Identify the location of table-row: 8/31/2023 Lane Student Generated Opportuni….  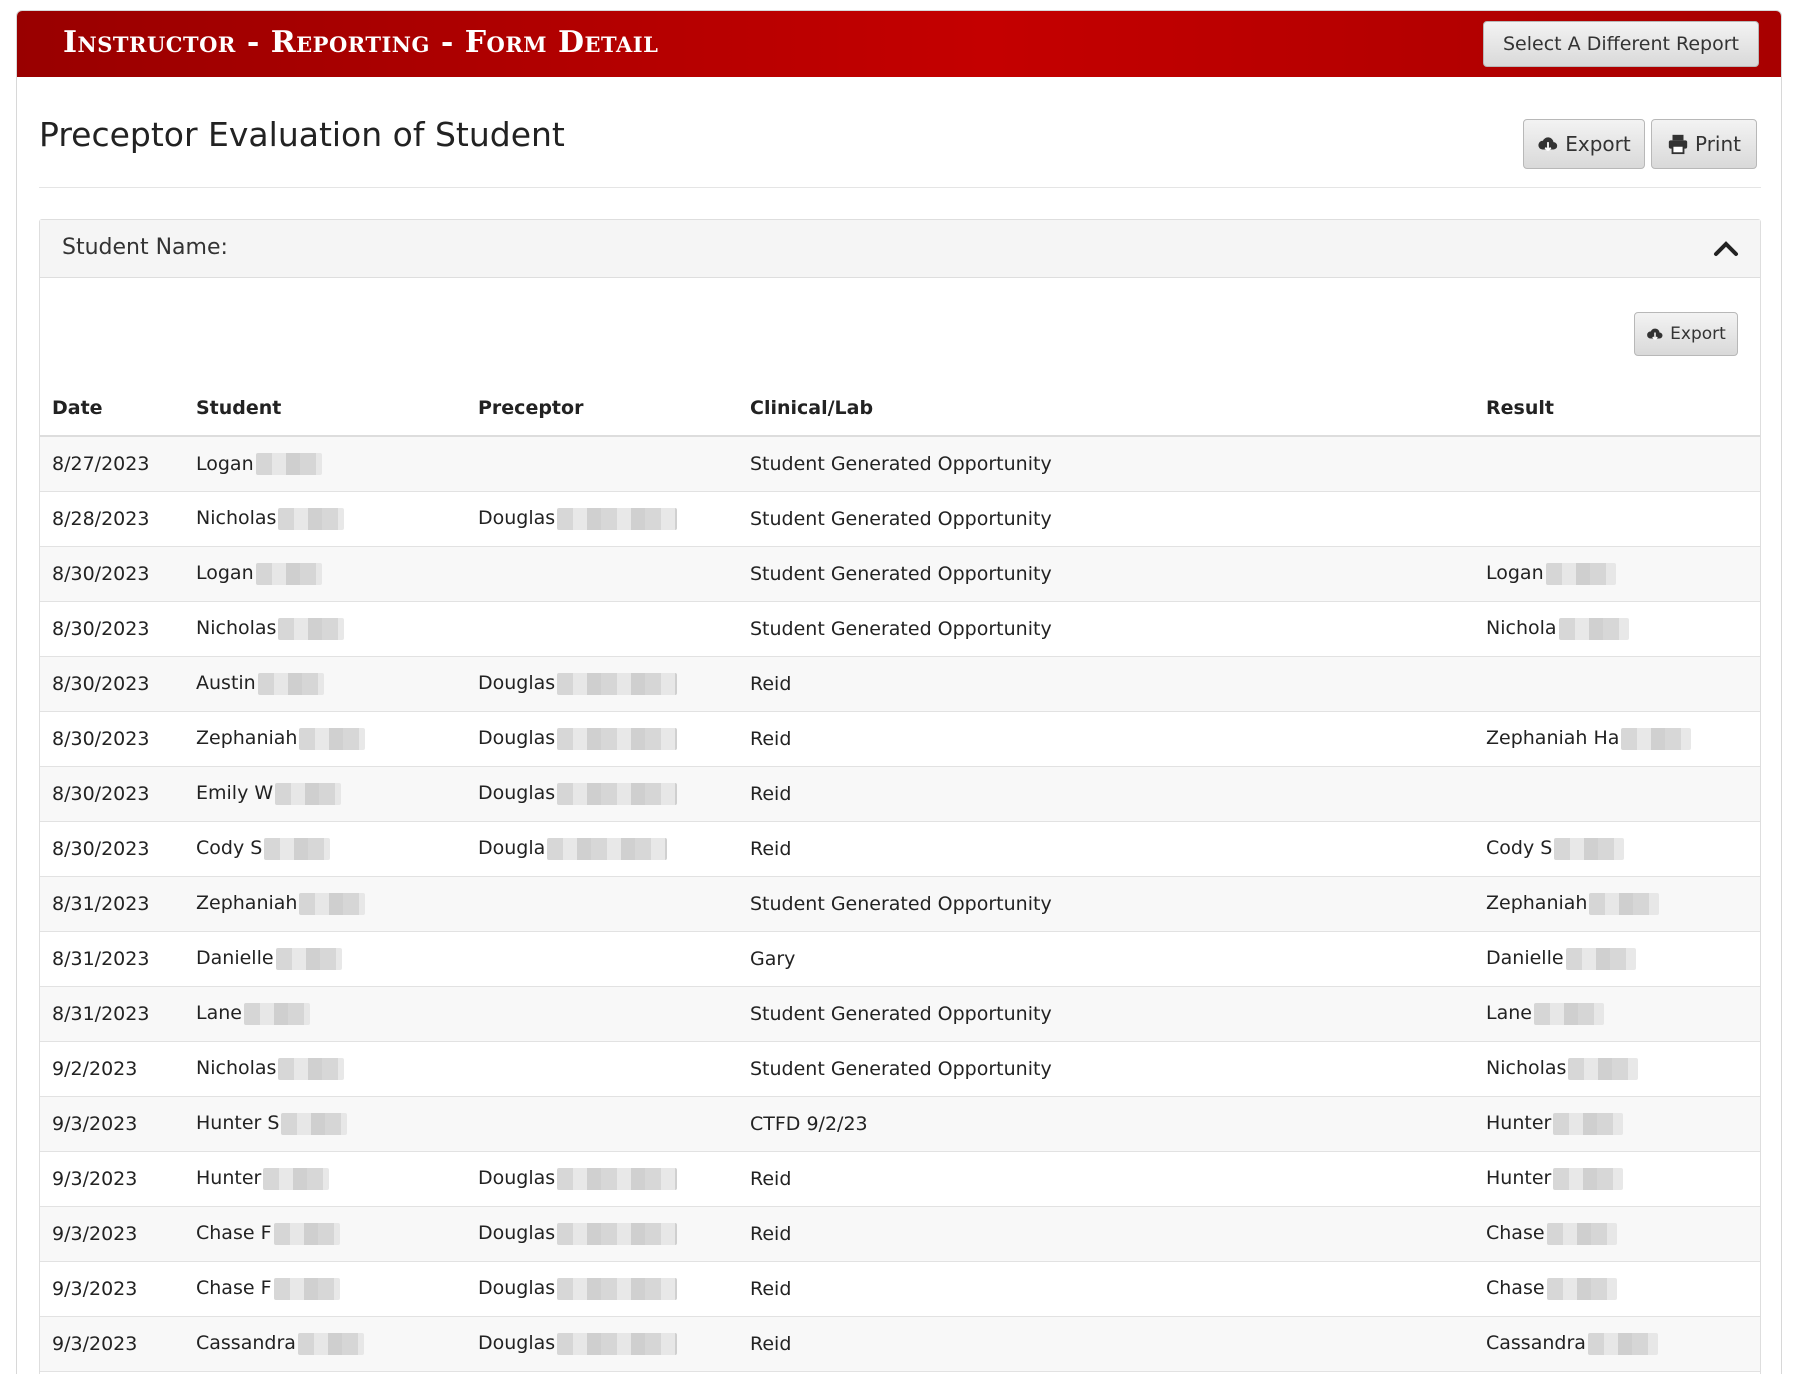
(900, 1014).